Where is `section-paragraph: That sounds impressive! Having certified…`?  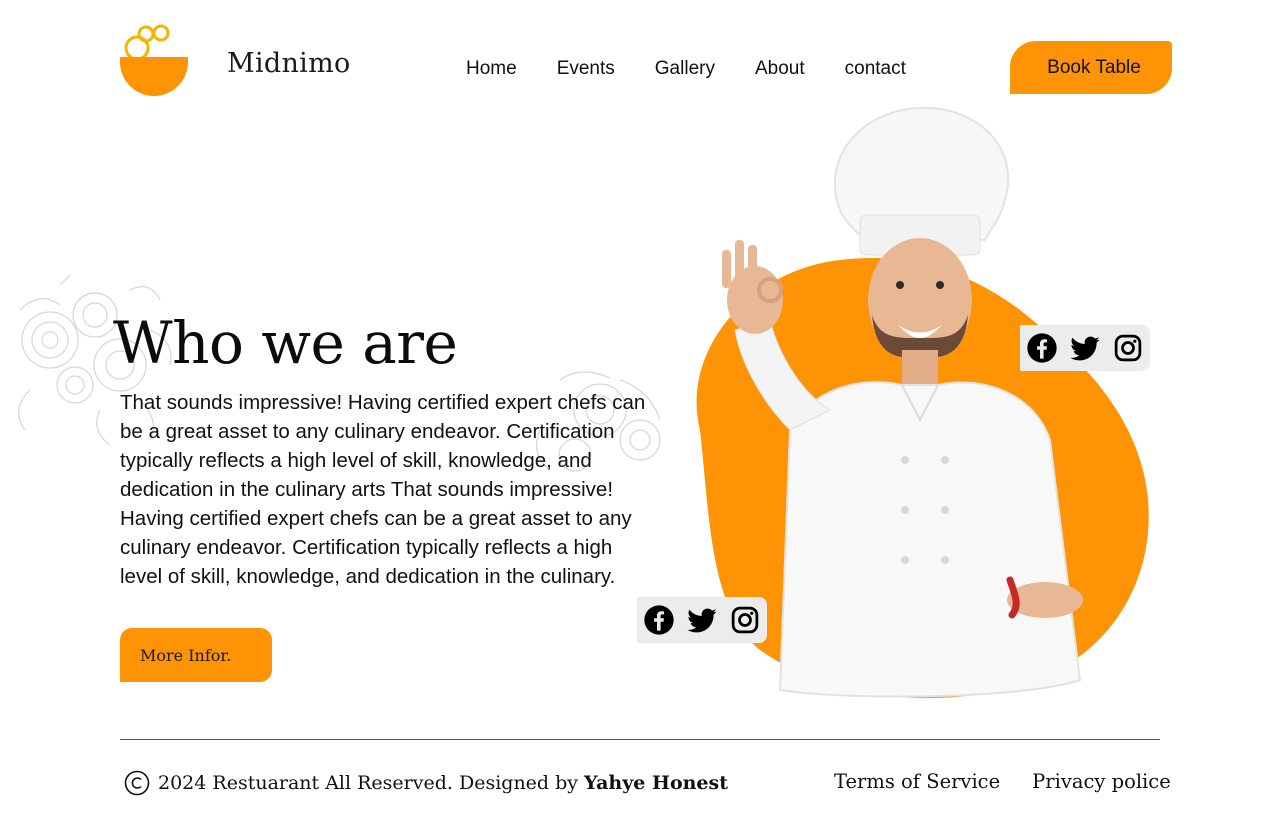 section-paragraph: That sounds impressive! Having certified… is located at coordinates (383, 489).